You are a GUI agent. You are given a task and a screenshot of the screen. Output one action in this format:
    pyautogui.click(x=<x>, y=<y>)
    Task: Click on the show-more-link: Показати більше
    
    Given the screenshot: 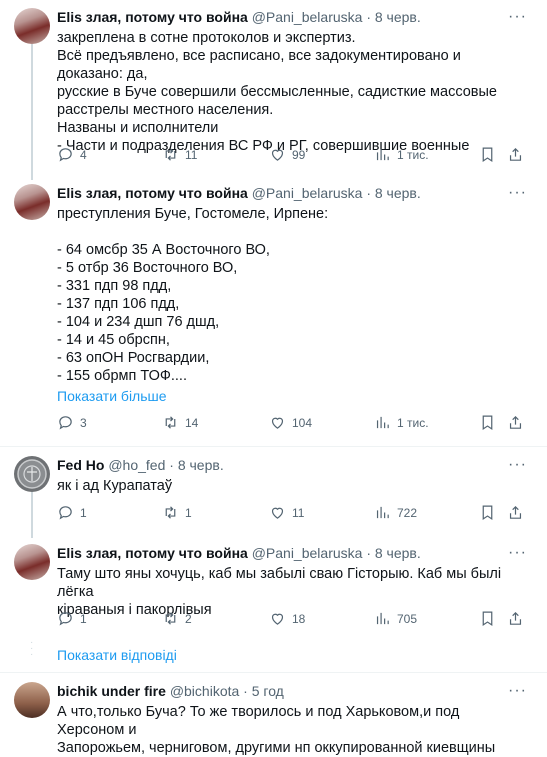 What is the action you would take?
    pyautogui.click(x=292, y=396)
    